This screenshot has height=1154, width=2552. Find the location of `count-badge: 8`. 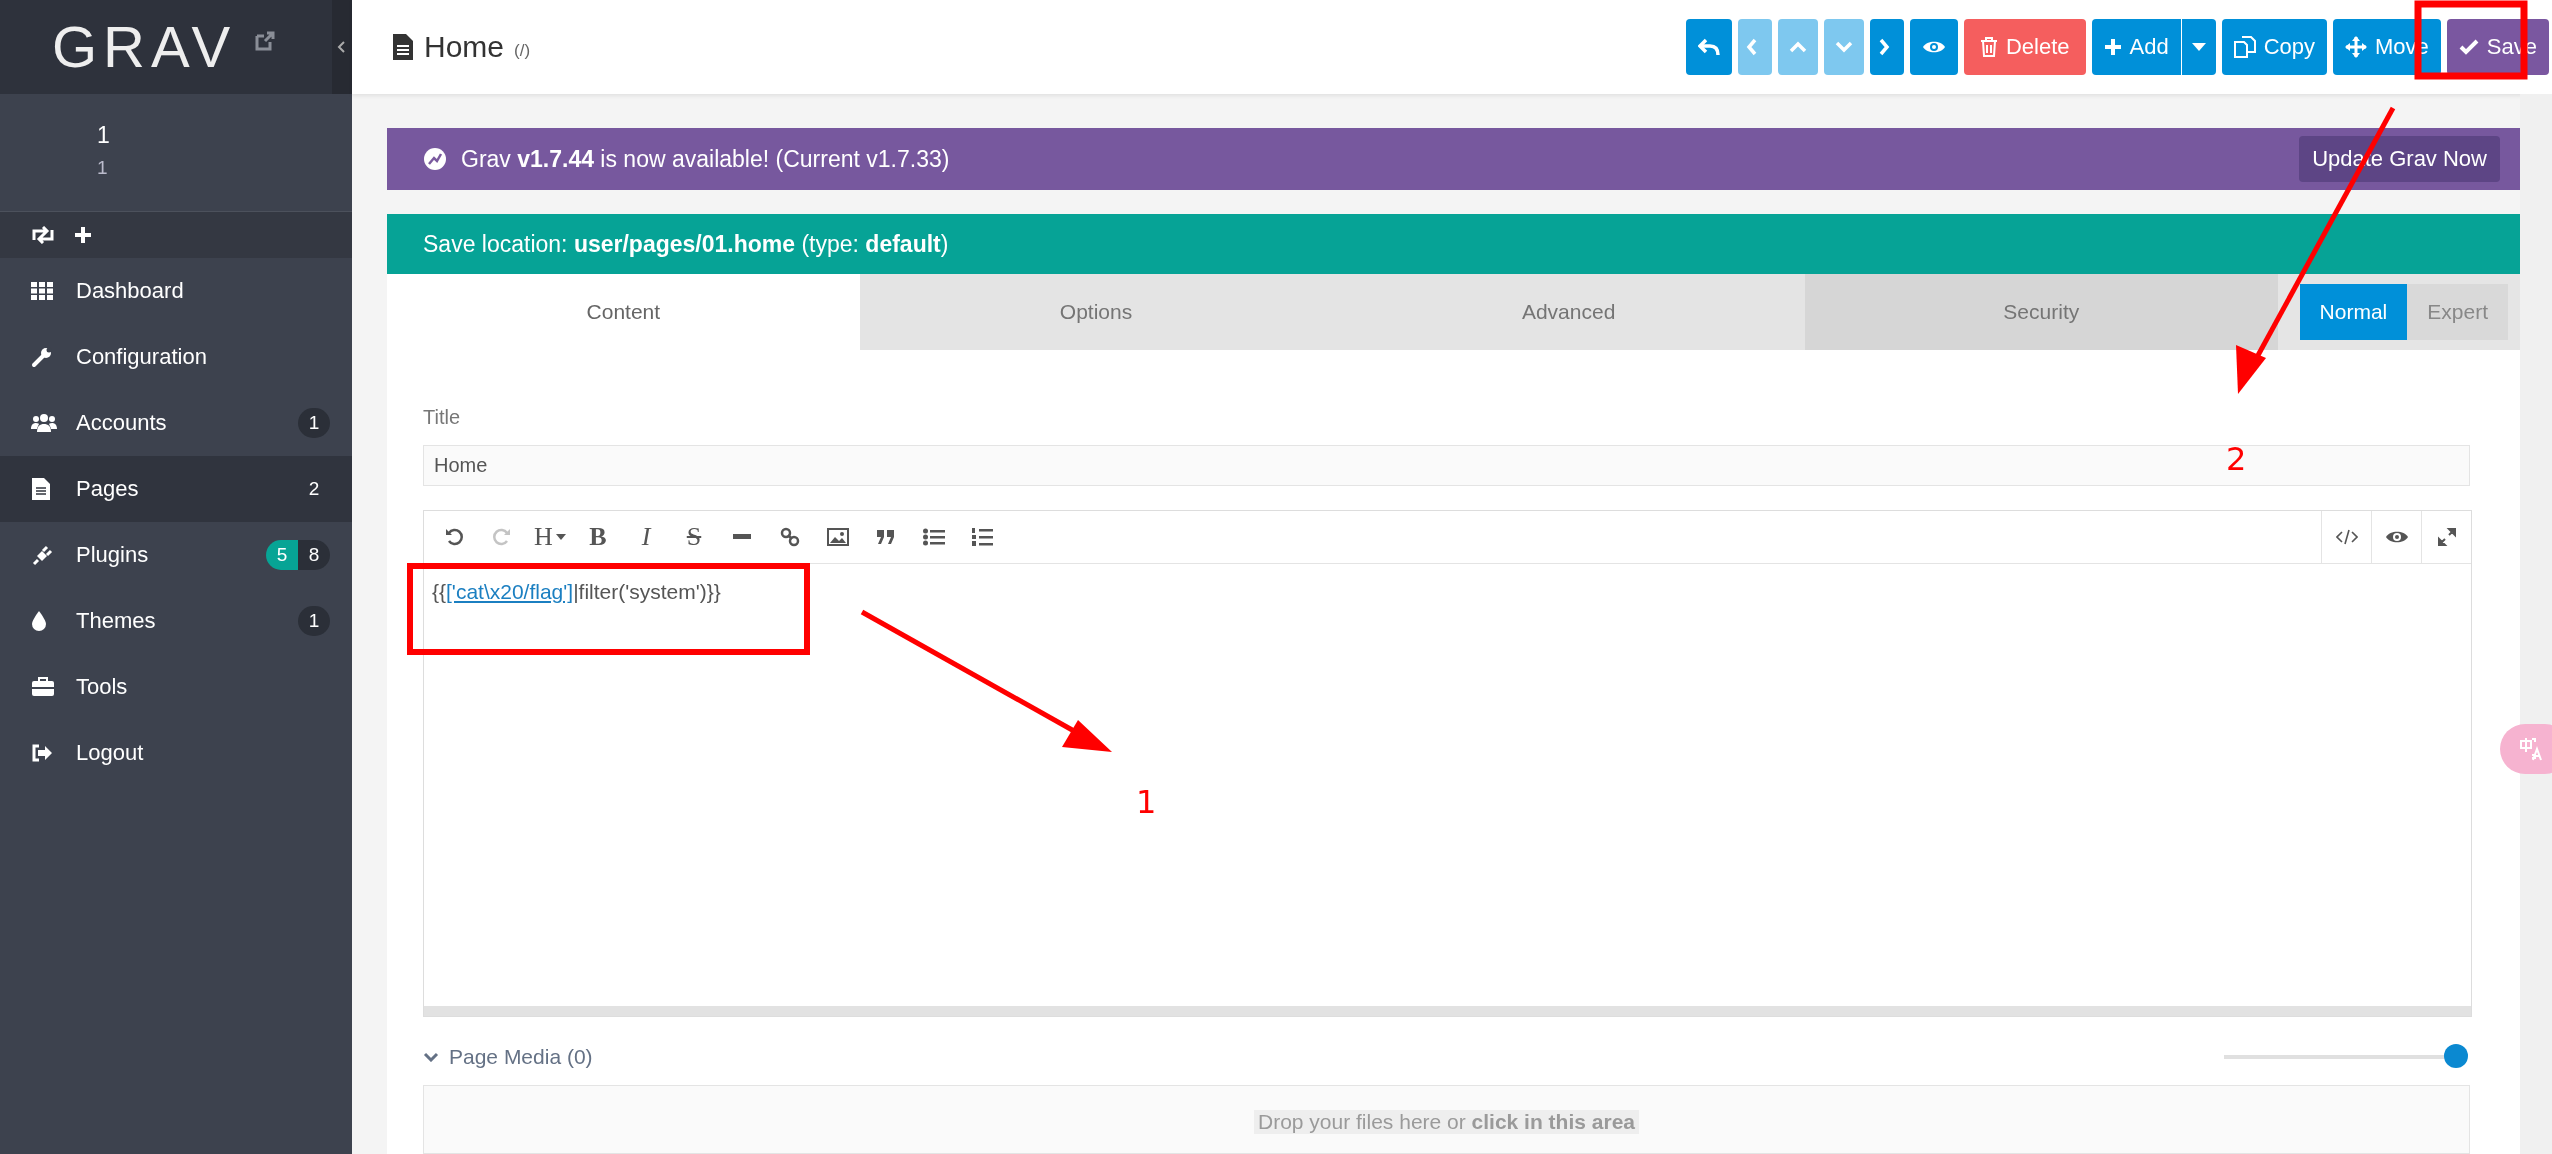

count-badge: 8 is located at coordinates (314, 555).